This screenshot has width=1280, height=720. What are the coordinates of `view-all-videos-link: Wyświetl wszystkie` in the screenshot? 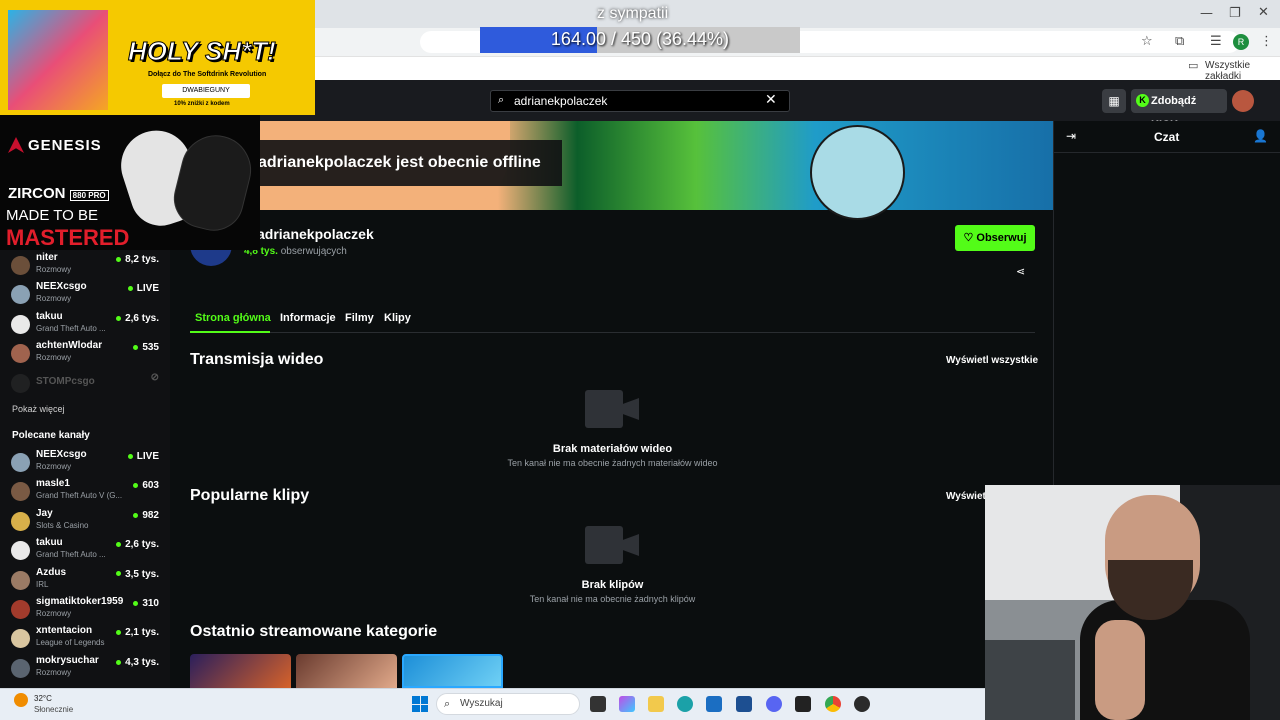 It's located at (992, 360).